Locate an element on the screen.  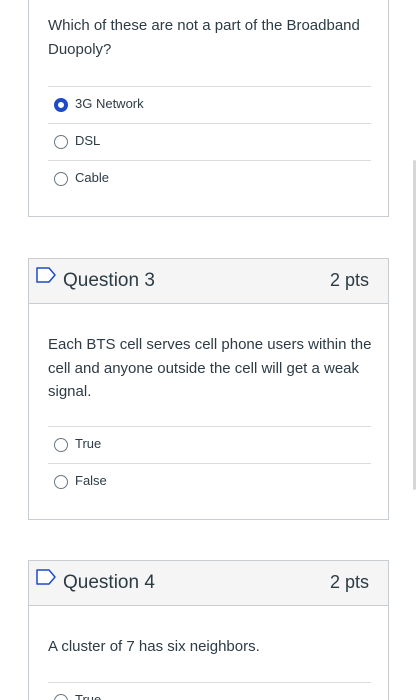
question-text: A cluster of 7 has six neighbors. is located at coordinates (154, 646).